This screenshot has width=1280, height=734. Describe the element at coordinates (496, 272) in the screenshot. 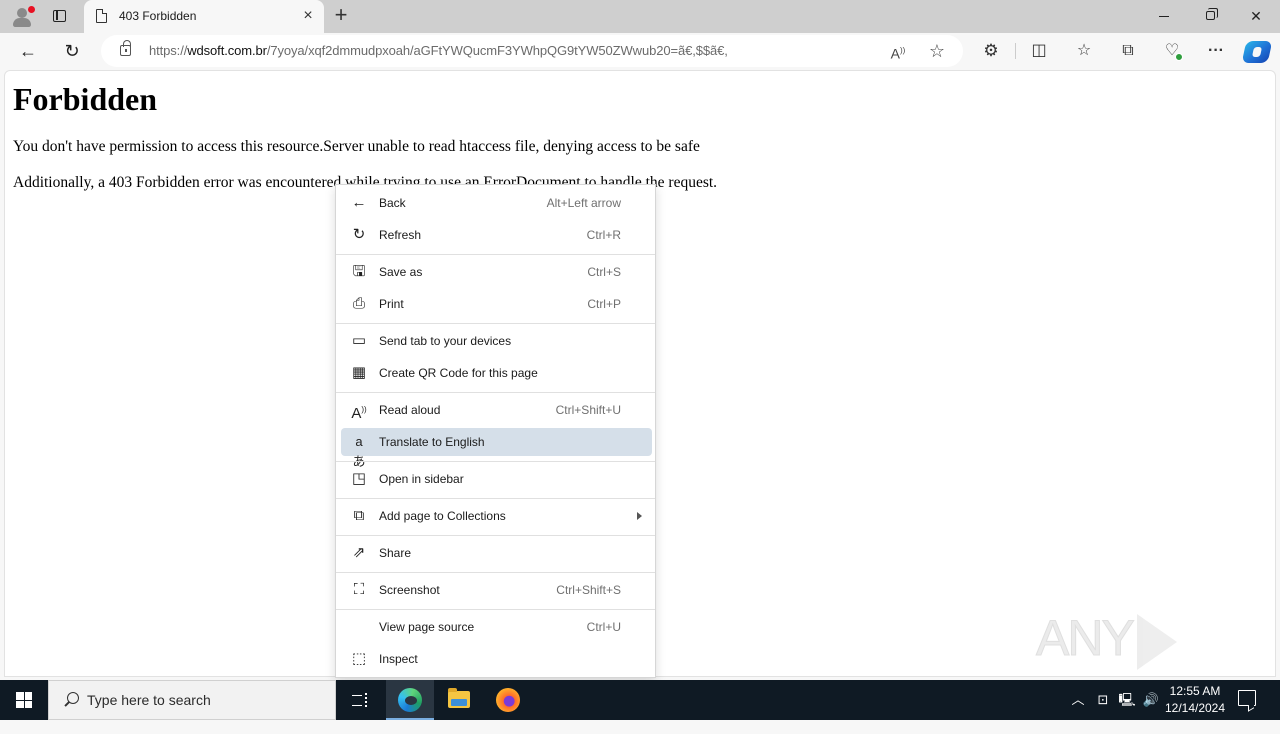

I see `menu-item-save-as: 🖫 Save as Ctrl+S` at that location.